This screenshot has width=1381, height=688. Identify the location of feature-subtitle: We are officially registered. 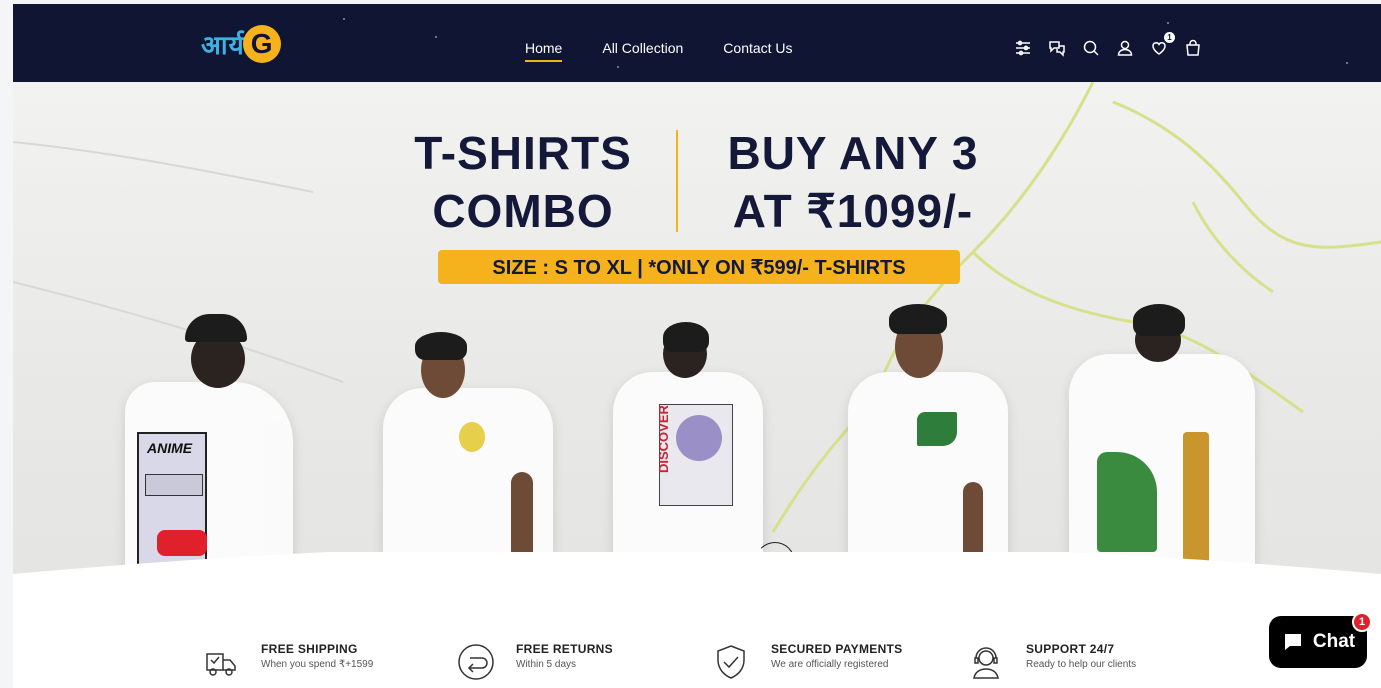
(830, 664).